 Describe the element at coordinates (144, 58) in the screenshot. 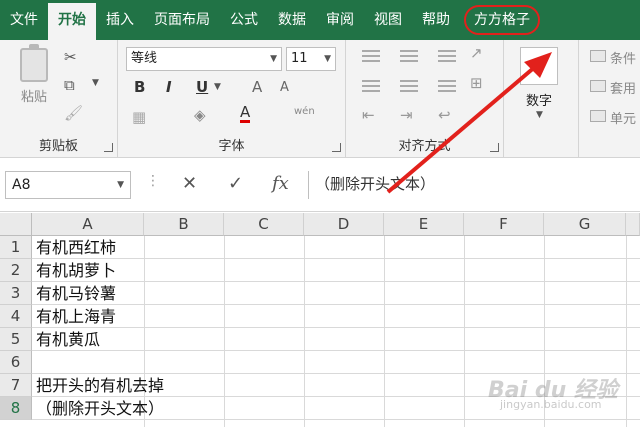

I see `font-name-value: 等线` at that location.